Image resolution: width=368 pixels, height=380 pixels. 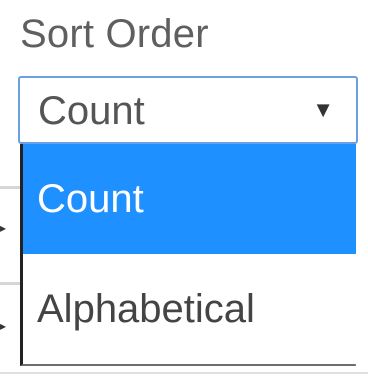 I want to click on caret-down-icon: ▼, so click(x=323, y=109).